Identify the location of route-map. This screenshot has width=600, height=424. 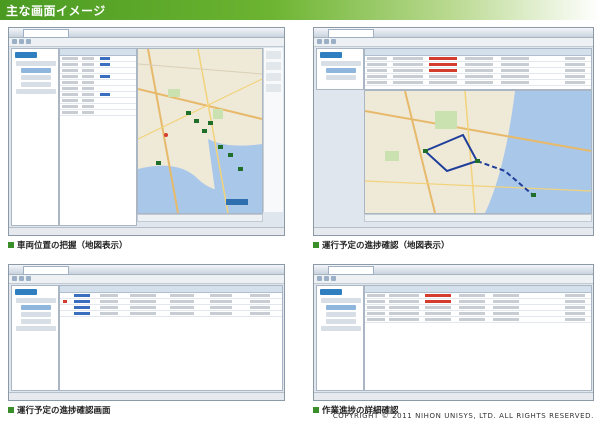
(478, 152).